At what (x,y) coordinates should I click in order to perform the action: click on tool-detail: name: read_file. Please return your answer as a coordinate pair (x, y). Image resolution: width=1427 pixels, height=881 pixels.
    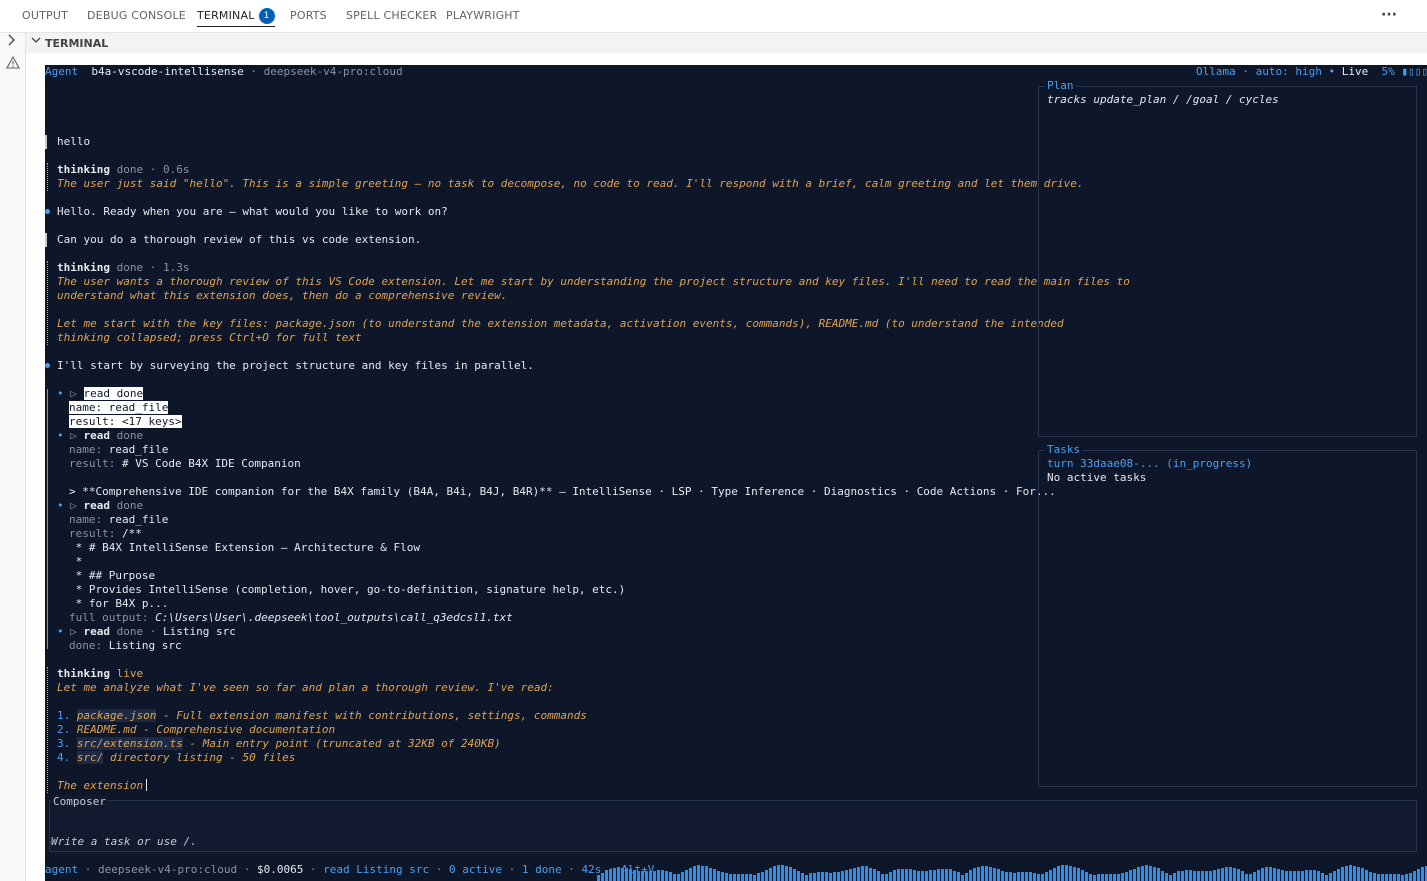
    Looking at the image, I should click on (119, 449).